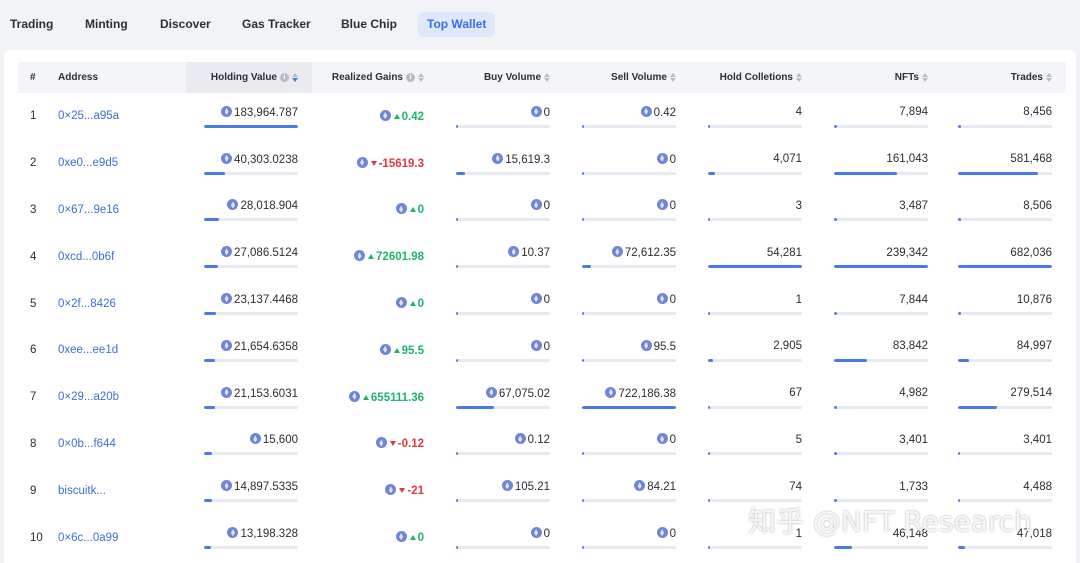 This screenshot has width=1080, height=563. I want to click on nfts-value: 4,982, so click(913, 393).